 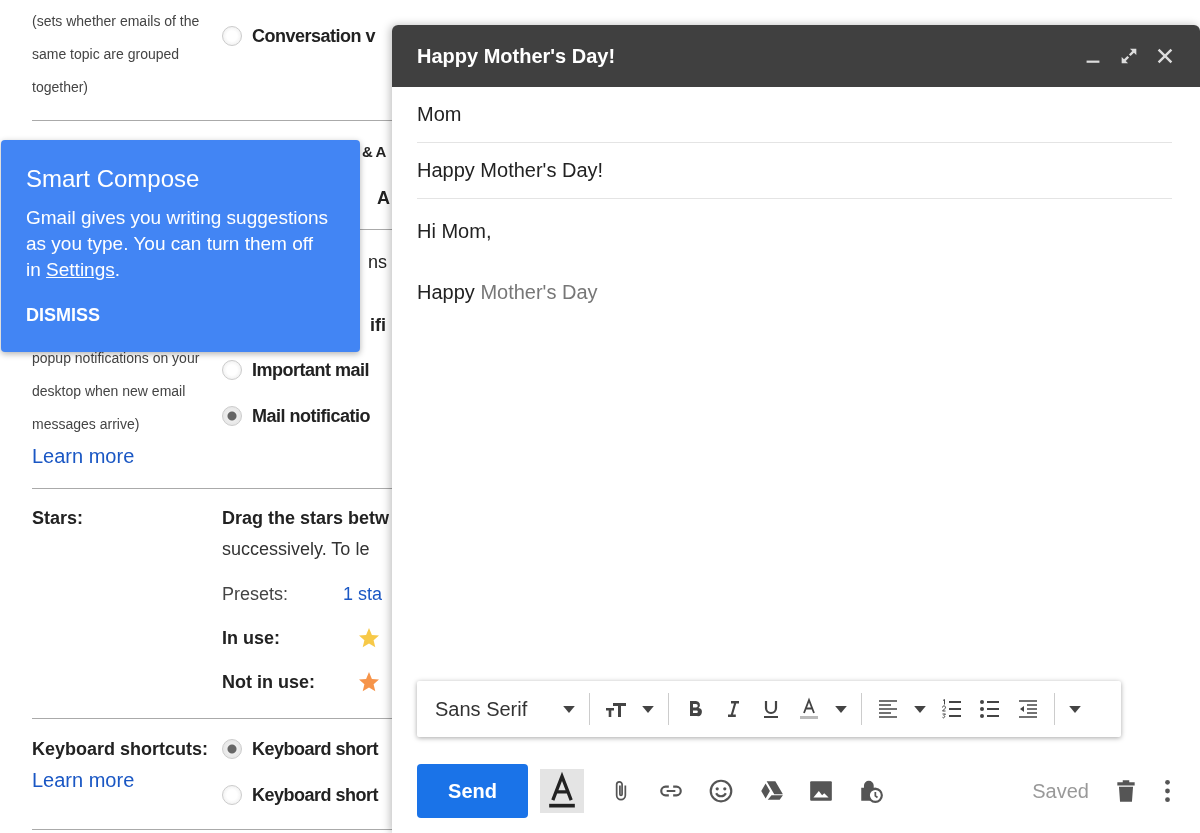 What do you see at coordinates (178, 244) in the screenshot?
I see `popup-message: Gmail gives you writing suggestions as you type. You can turn them off in Settings.` at bounding box center [178, 244].